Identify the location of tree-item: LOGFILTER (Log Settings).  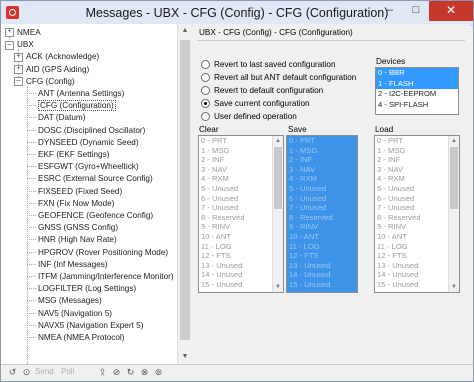
(87, 288).